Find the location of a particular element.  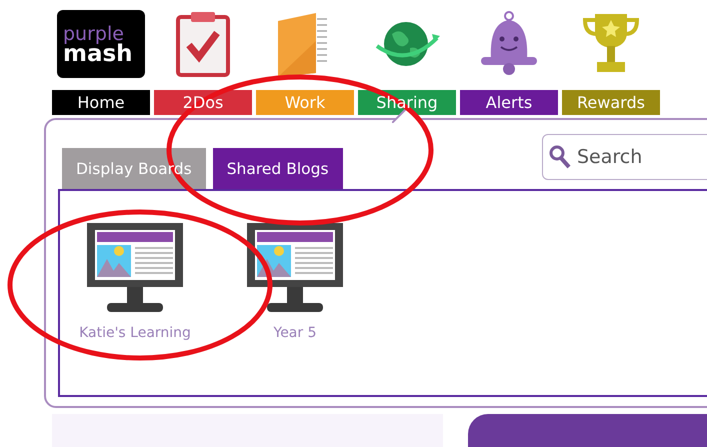

logo-text: purple is located at coordinates (93, 34).